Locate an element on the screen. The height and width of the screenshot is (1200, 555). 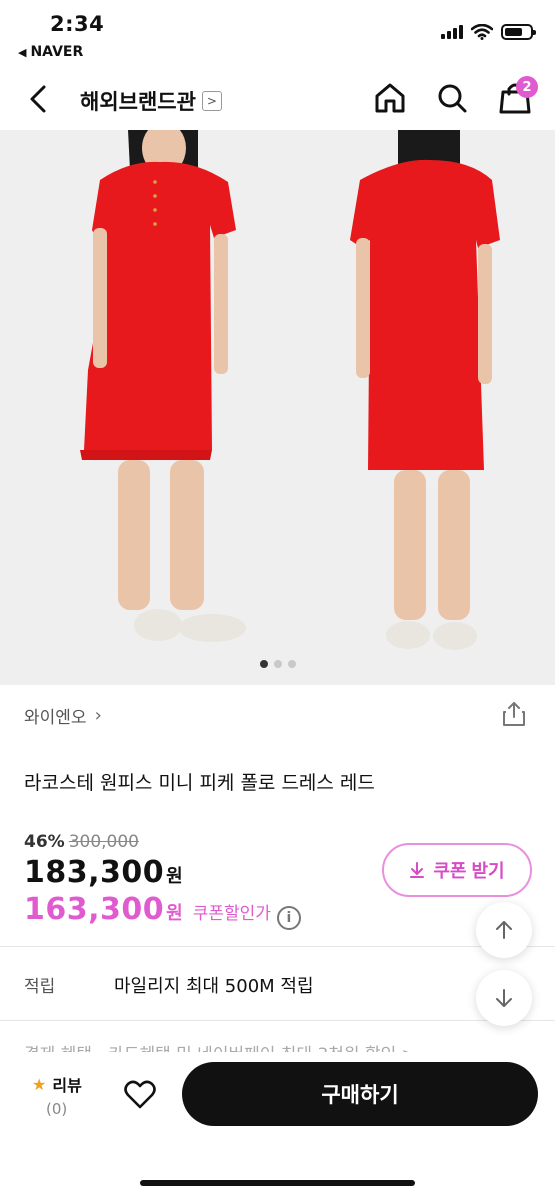
back-triangle-icon: ◀ is located at coordinates (22, 52).